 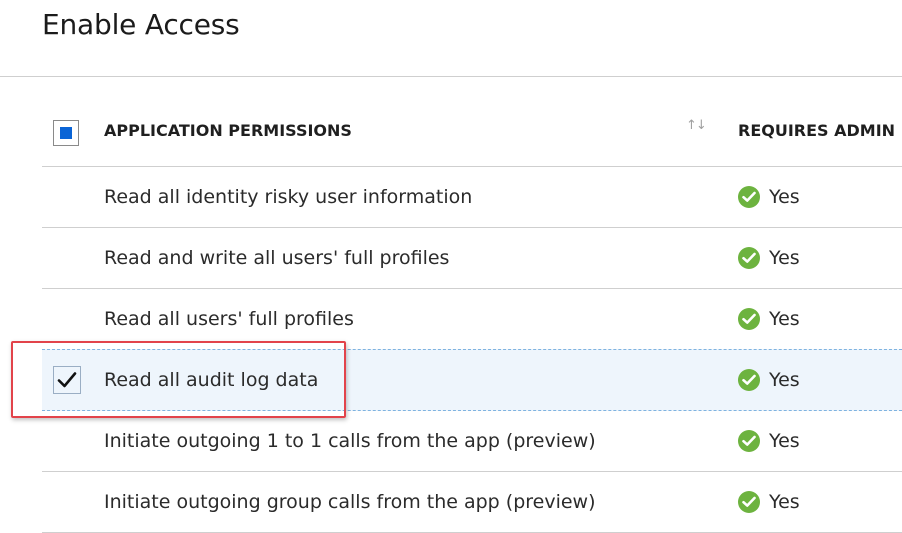 What do you see at coordinates (451, 76) in the screenshot?
I see `title-divider` at bounding box center [451, 76].